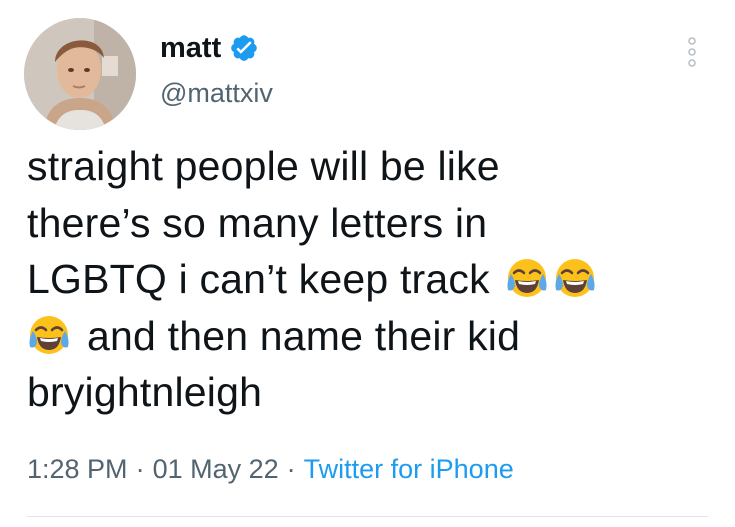 The width and height of the screenshot is (735, 527). What do you see at coordinates (190, 48) in the screenshot?
I see `display-name: matt` at bounding box center [190, 48].